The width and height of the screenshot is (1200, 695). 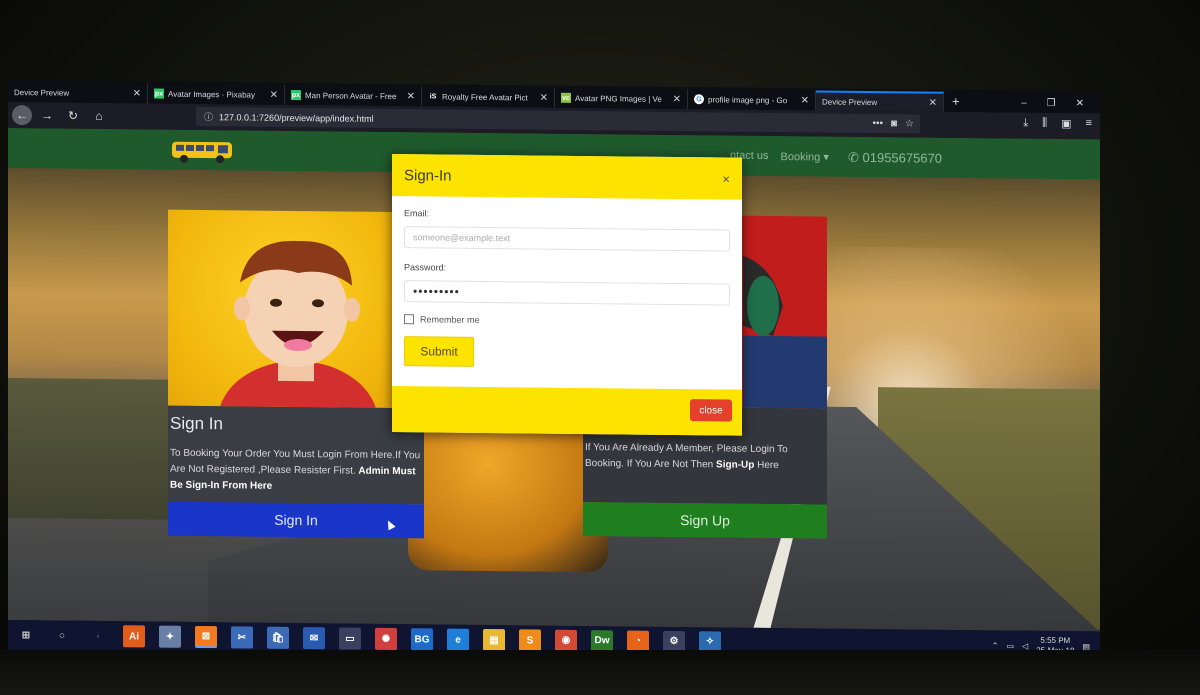 I want to click on bus-logo-icon, so click(x=203, y=151).